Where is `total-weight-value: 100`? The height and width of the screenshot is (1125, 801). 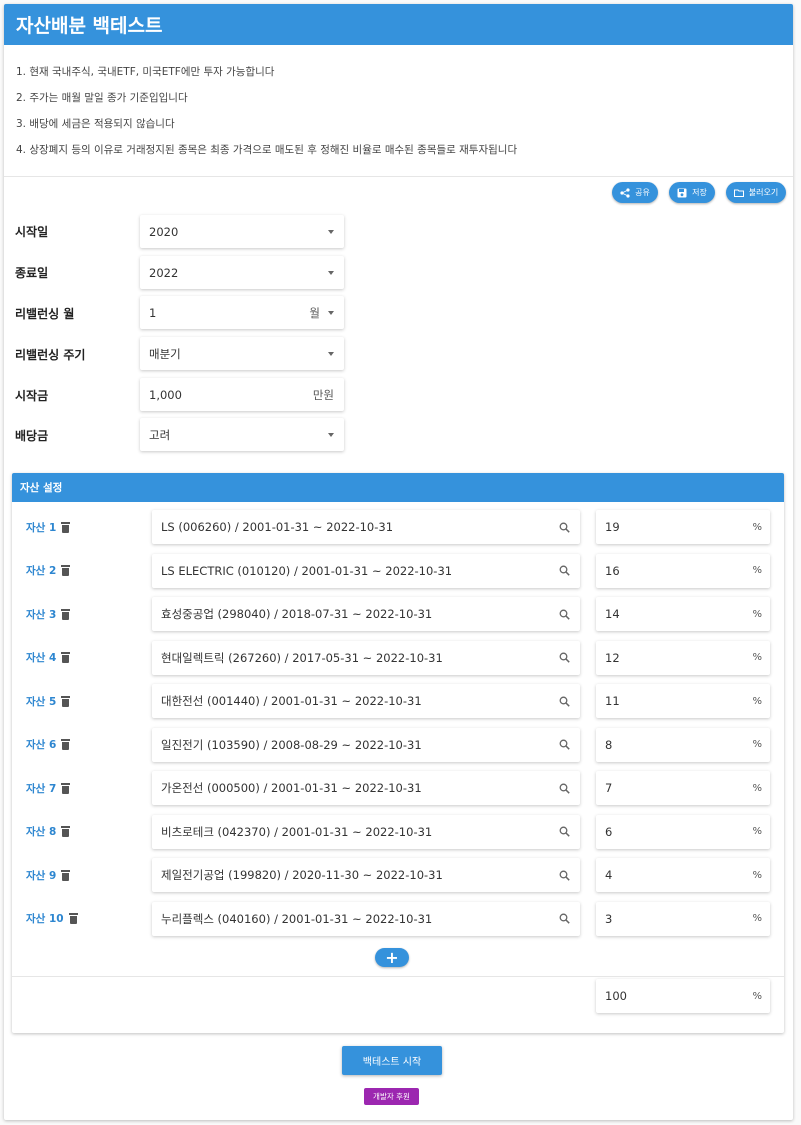 total-weight-value: 100 is located at coordinates (616, 996).